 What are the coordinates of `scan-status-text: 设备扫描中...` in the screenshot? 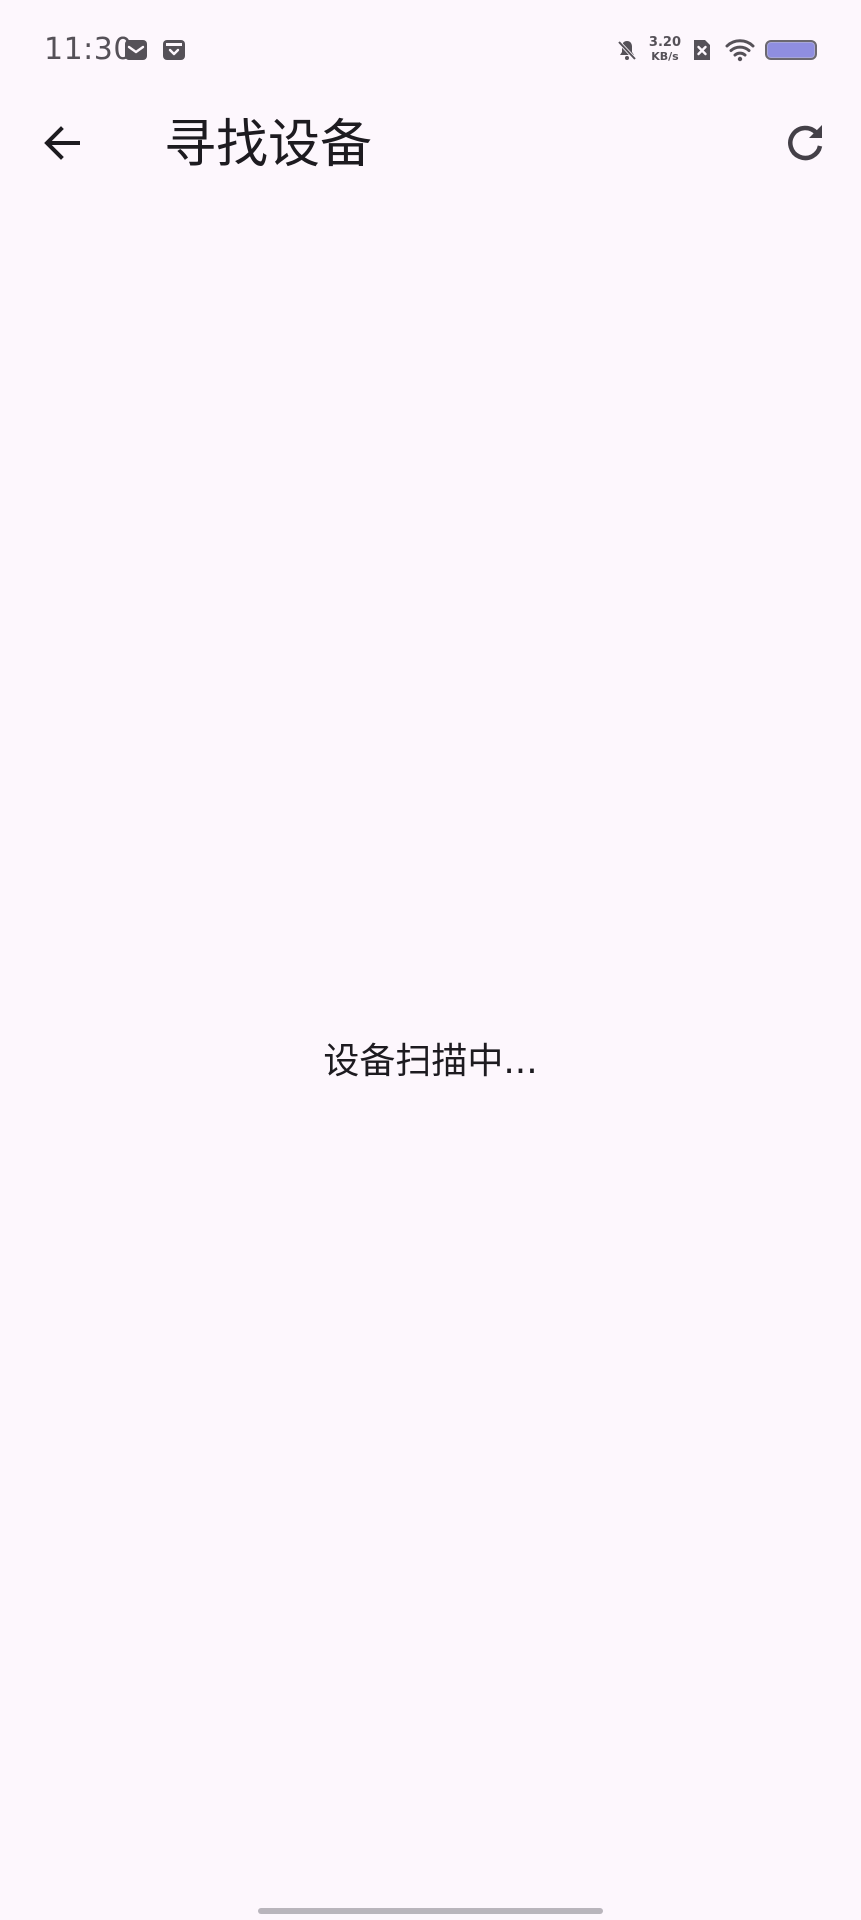 It's located at (430, 1061).